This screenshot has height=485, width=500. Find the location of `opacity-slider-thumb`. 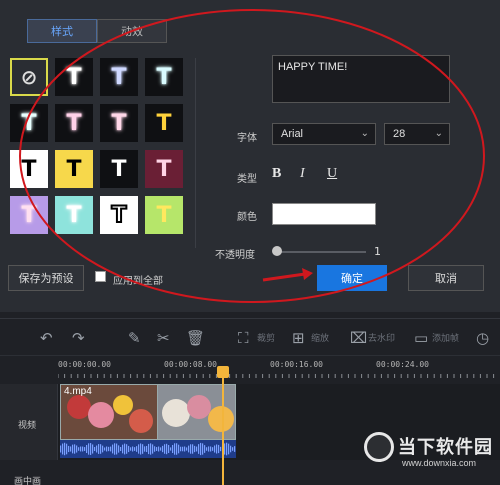

opacity-slider-thumb is located at coordinates (277, 251).